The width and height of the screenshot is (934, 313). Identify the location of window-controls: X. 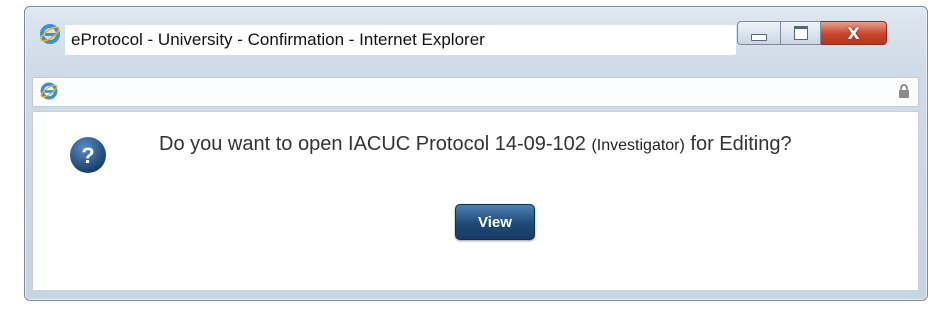
(812, 33).